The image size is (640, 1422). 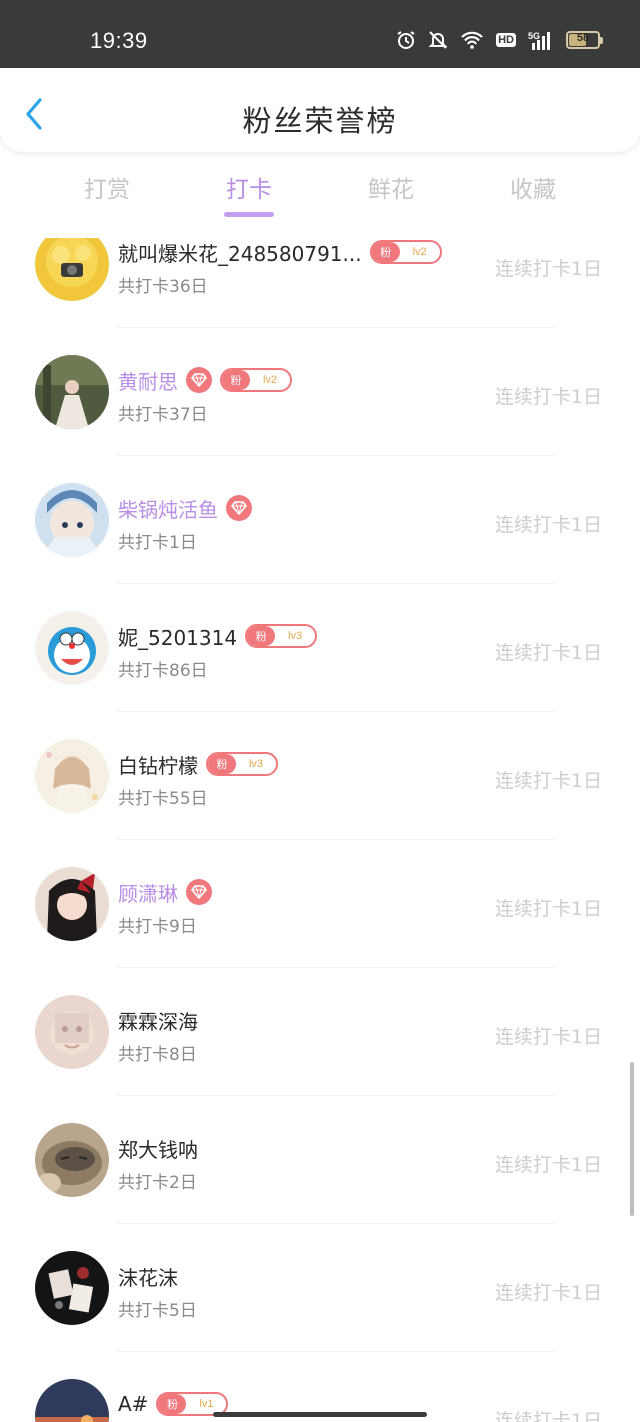 What do you see at coordinates (320, 1160) in the screenshot?
I see `list-item: 郑大钱呐共打卡2日 连续打卡1日` at bounding box center [320, 1160].